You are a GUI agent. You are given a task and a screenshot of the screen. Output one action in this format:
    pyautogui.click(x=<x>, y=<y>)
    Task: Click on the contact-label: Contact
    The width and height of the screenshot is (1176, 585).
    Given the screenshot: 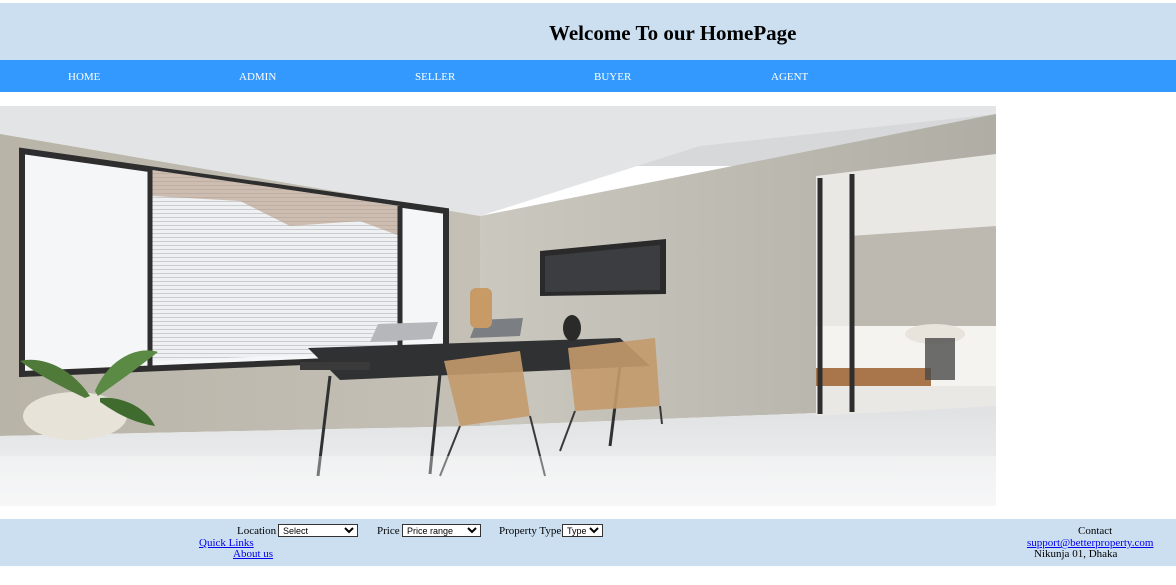 What is the action you would take?
    pyautogui.click(x=1095, y=531)
    